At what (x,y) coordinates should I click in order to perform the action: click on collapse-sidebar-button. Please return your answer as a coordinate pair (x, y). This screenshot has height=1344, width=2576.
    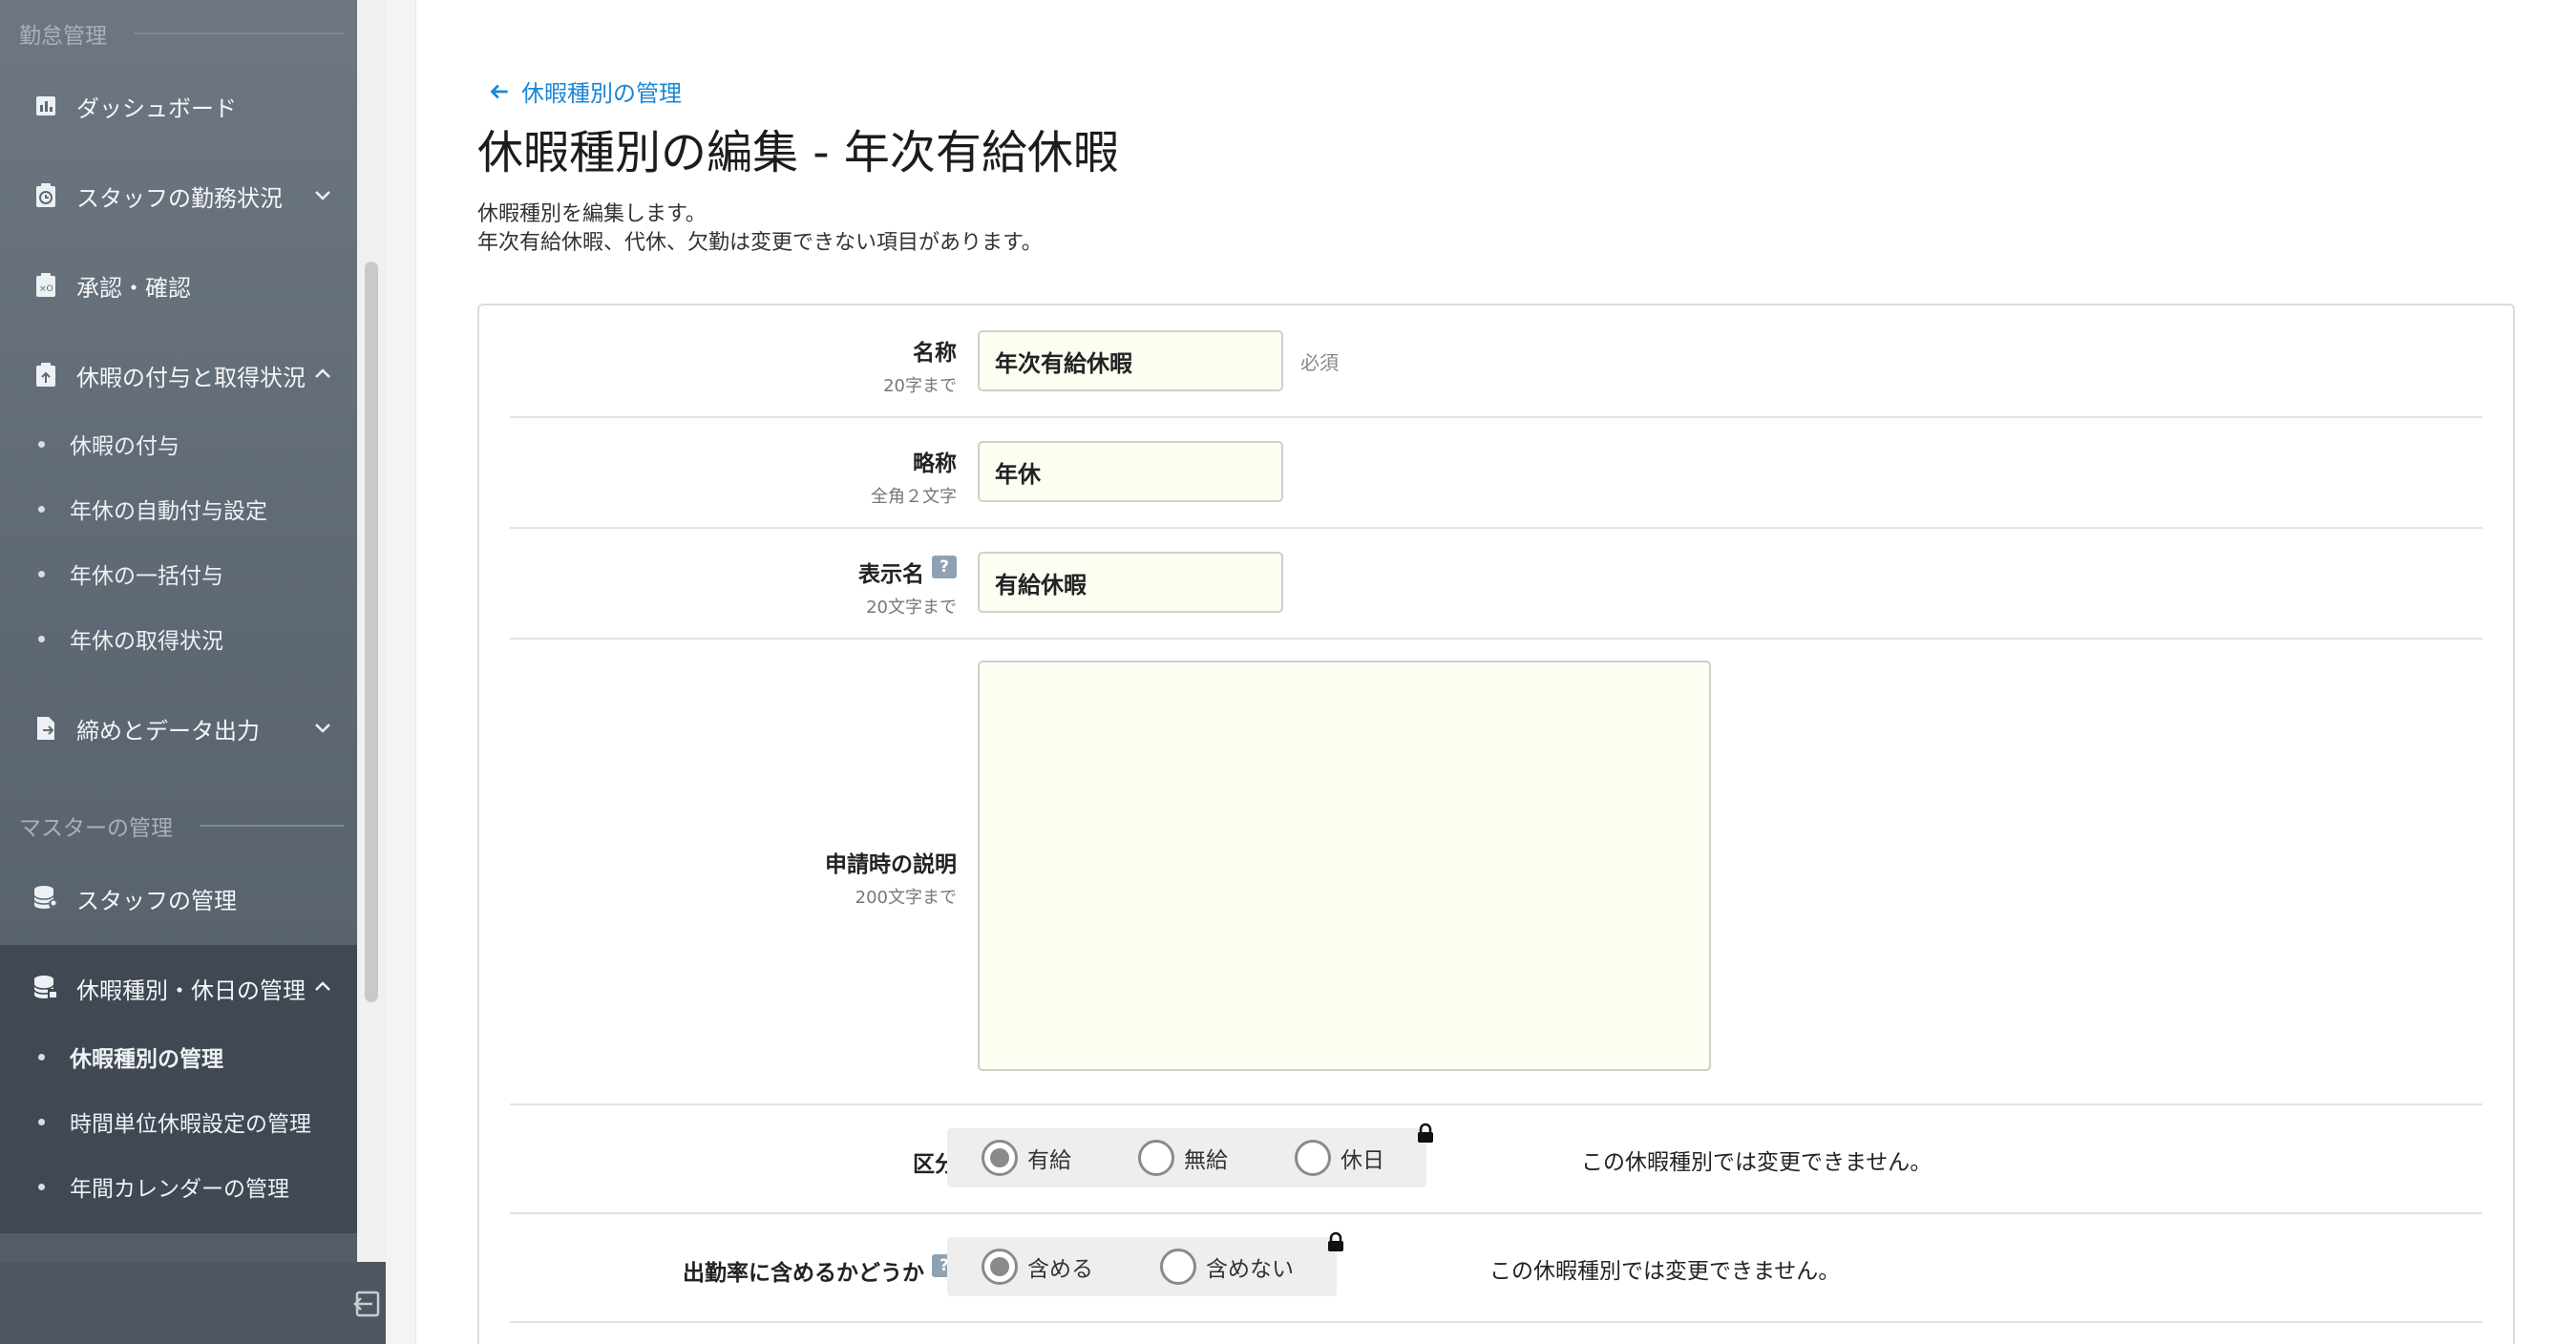
    Looking at the image, I should click on (367, 1304).